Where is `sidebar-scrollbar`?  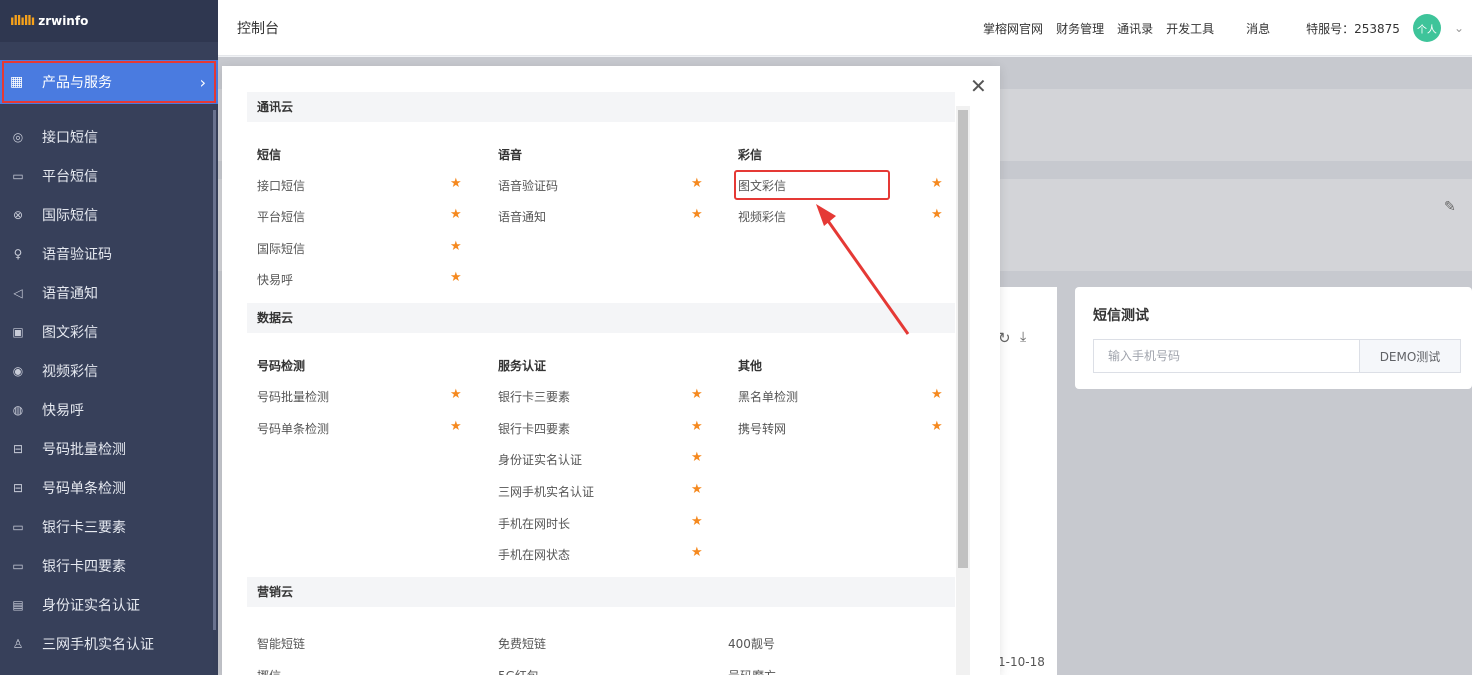
sidebar-scrollbar is located at coordinates (214, 370).